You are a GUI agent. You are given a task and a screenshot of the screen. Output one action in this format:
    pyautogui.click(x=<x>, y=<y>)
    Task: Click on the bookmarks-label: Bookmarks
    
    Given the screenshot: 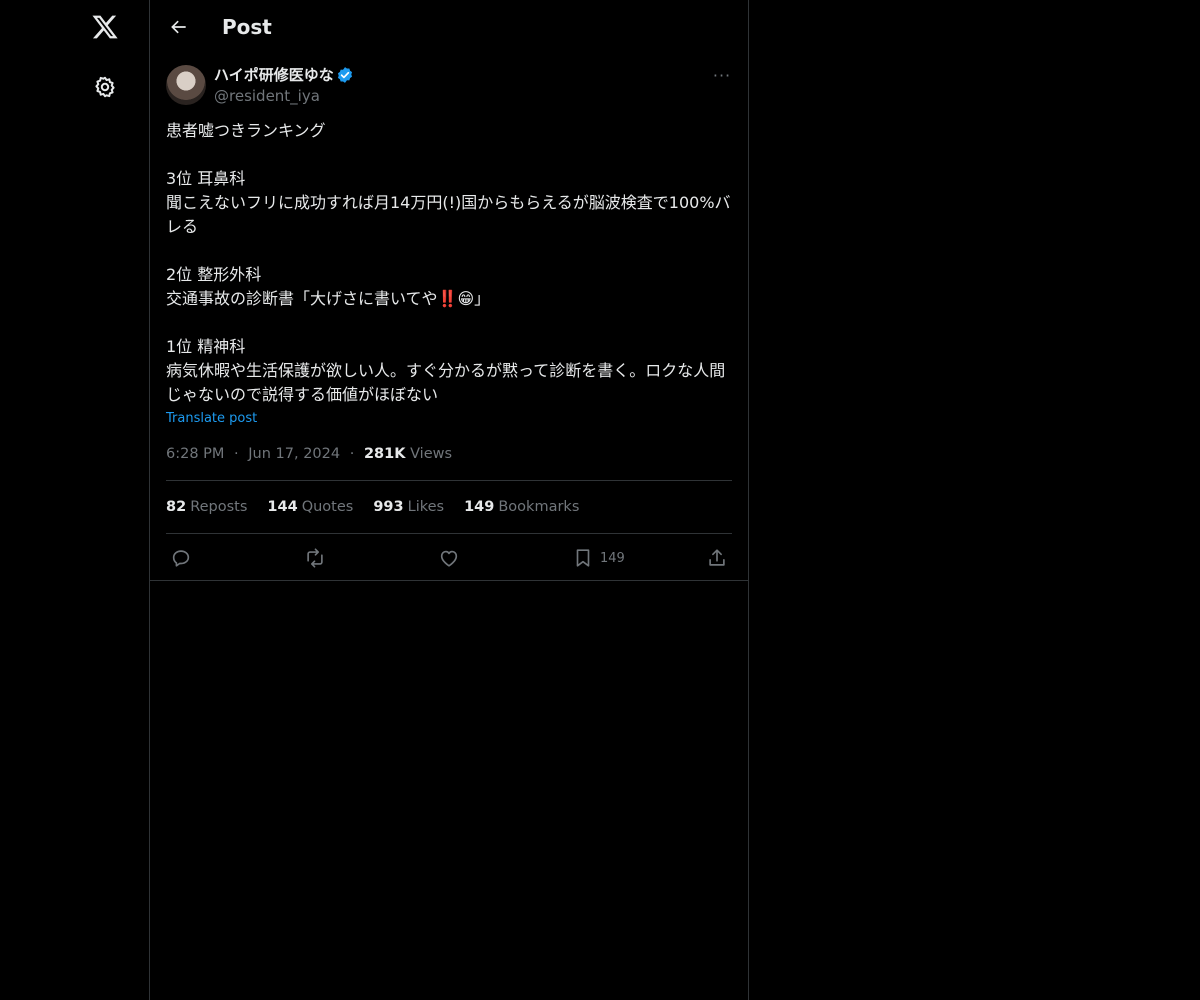 What is the action you would take?
    pyautogui.click(x=539, y=507)
    